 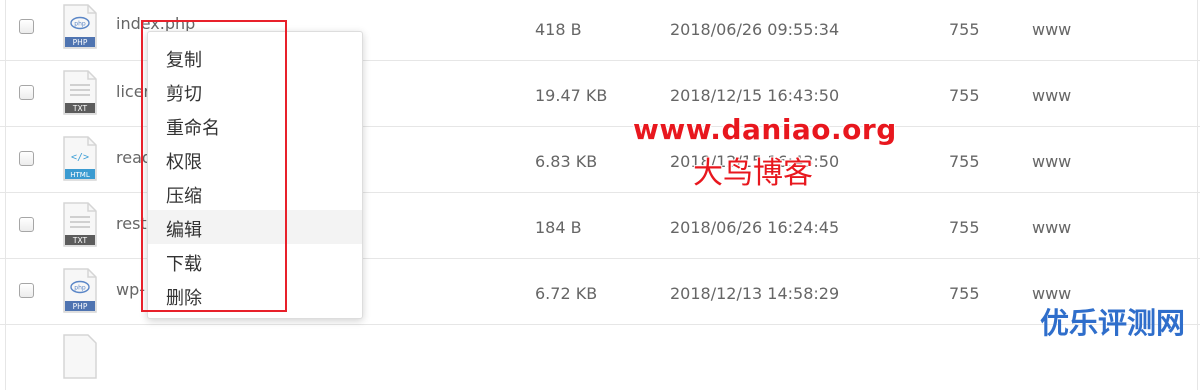 What do you see at coordinates (765, 129) in the screenshot?
I see `watermark-url: www.daniao.org` at bounding box center [765, 129].